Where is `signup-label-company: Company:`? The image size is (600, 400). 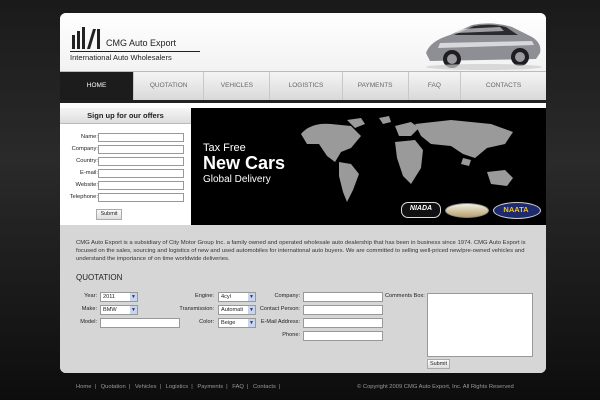 signup-label-company: Company: is located at coordinates (84, 149).